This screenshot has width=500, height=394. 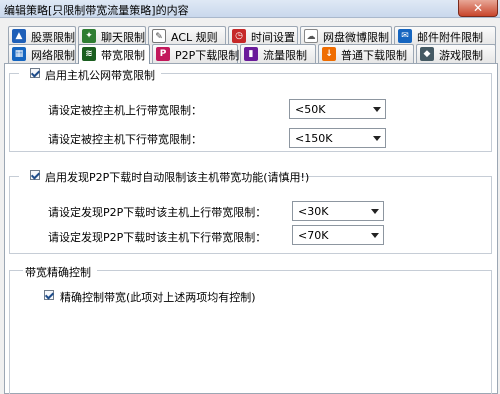 I want to click on tab-label: ACL 规则, so click(x=194, y=37).